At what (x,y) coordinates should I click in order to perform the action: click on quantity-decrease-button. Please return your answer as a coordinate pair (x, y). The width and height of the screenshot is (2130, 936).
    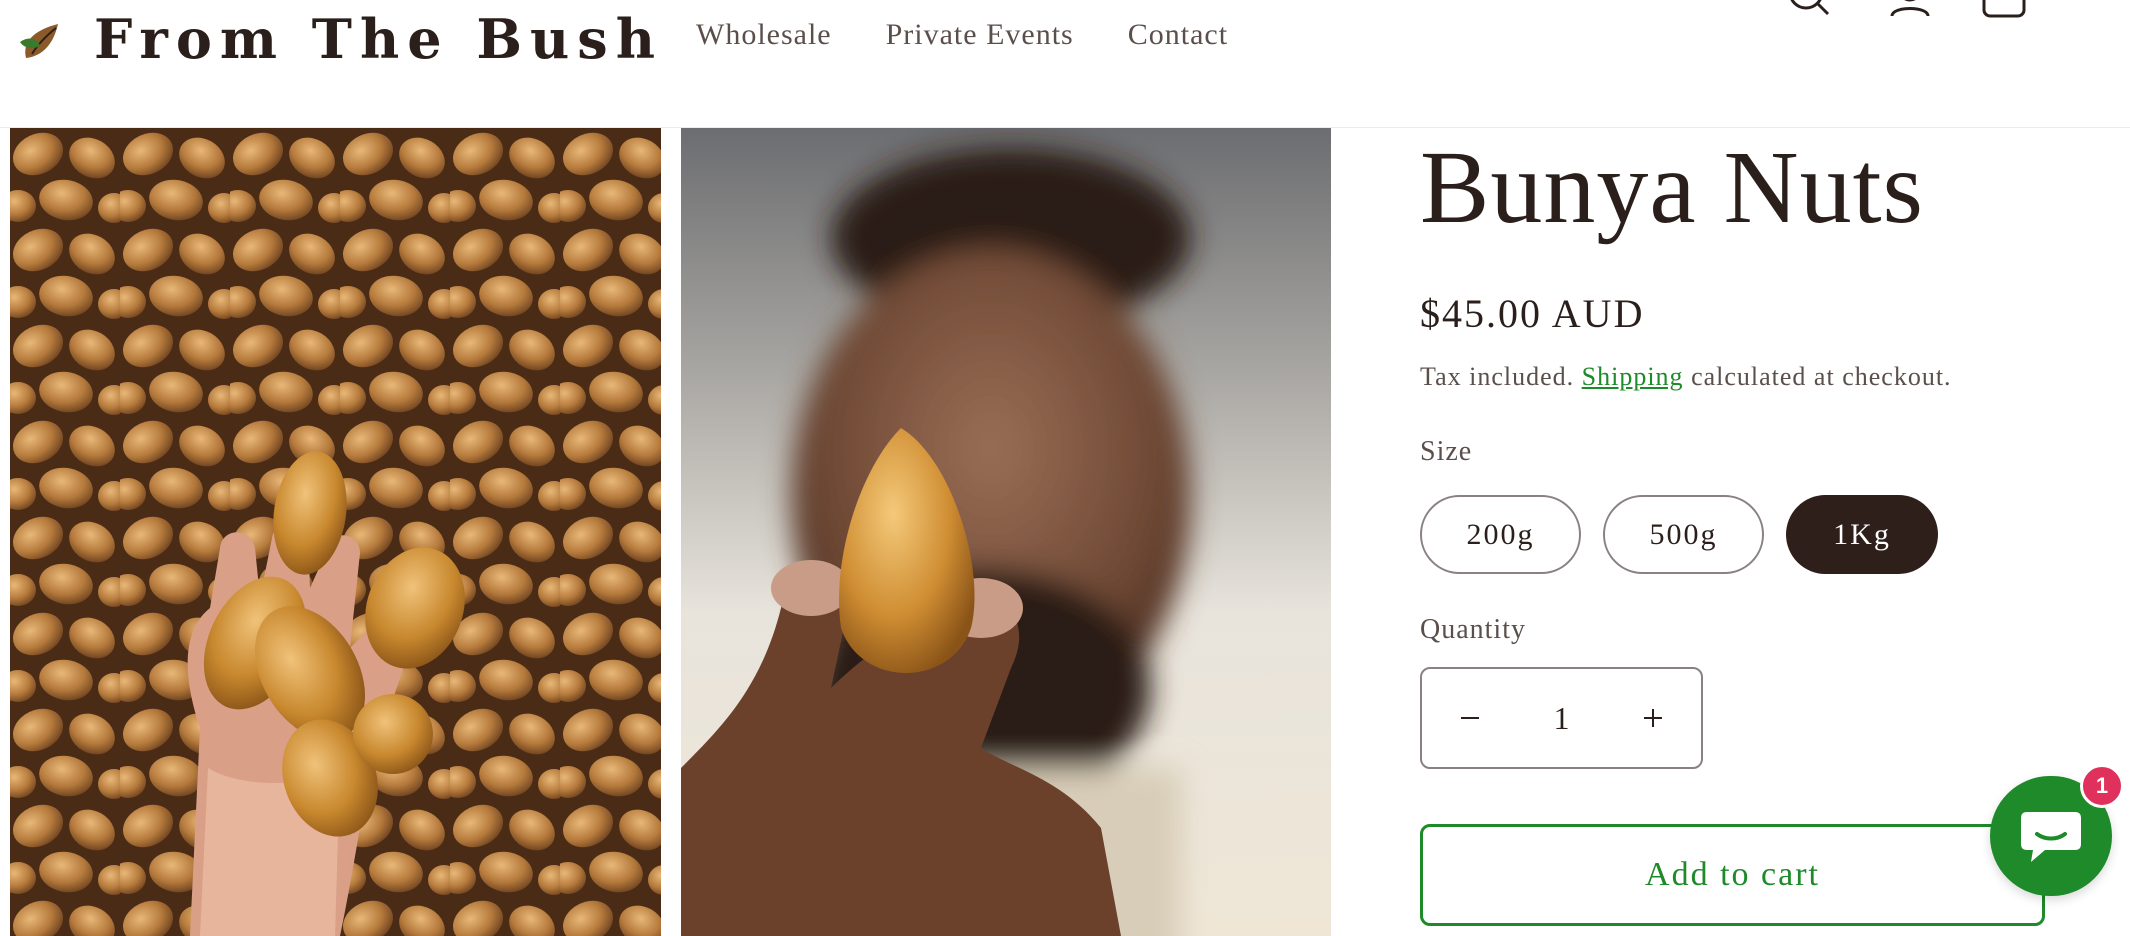
    Looking at the image, I should click on (1470, 718).